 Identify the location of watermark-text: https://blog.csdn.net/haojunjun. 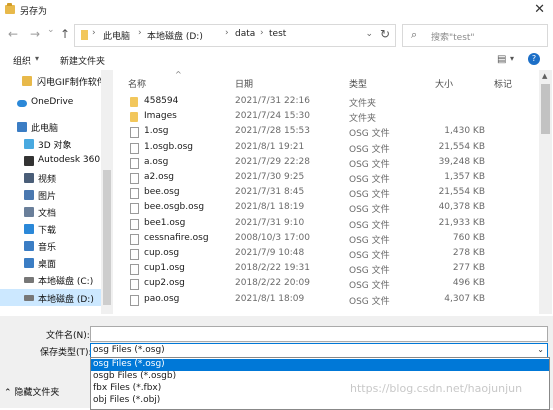
(436, 388).